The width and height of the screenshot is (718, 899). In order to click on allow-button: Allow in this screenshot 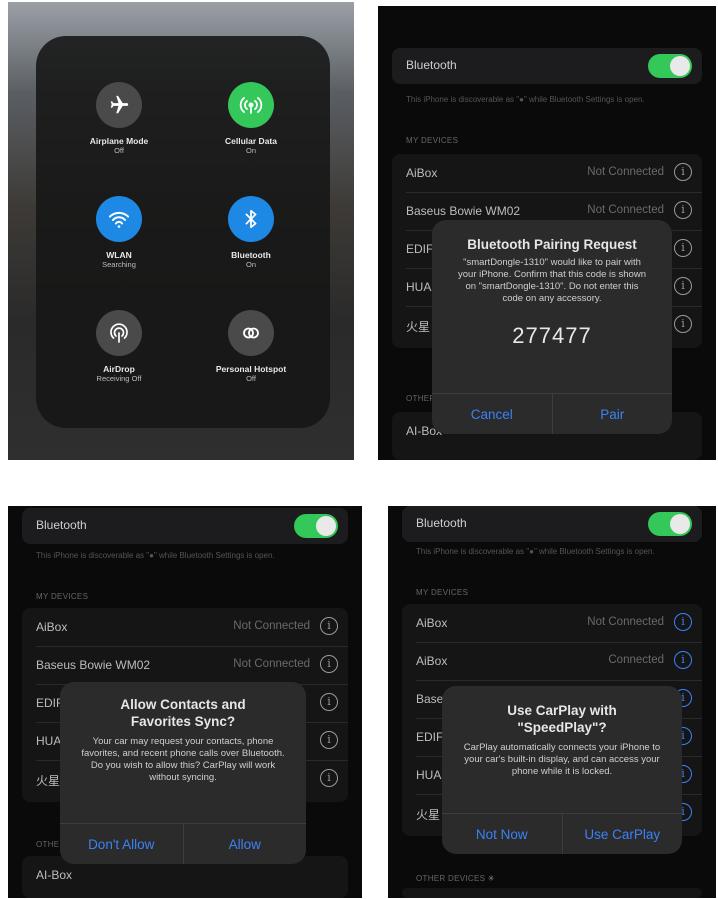, I will do `click(245, 844)`.